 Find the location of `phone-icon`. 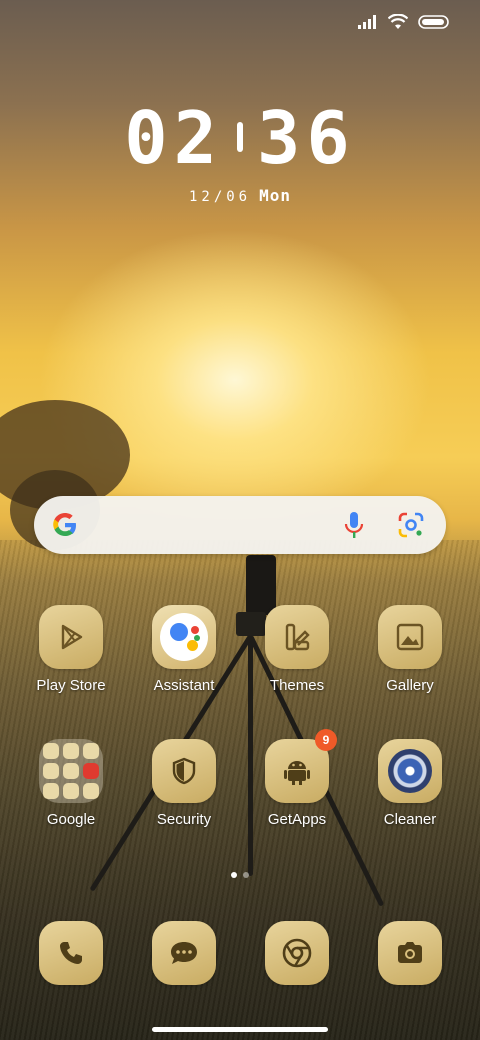

phone-icon is located at coordinates (71, 953).